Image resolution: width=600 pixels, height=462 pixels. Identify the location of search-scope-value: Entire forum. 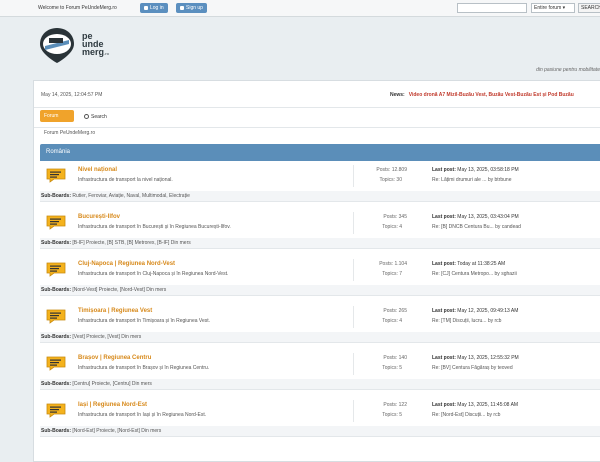
(548, 8).